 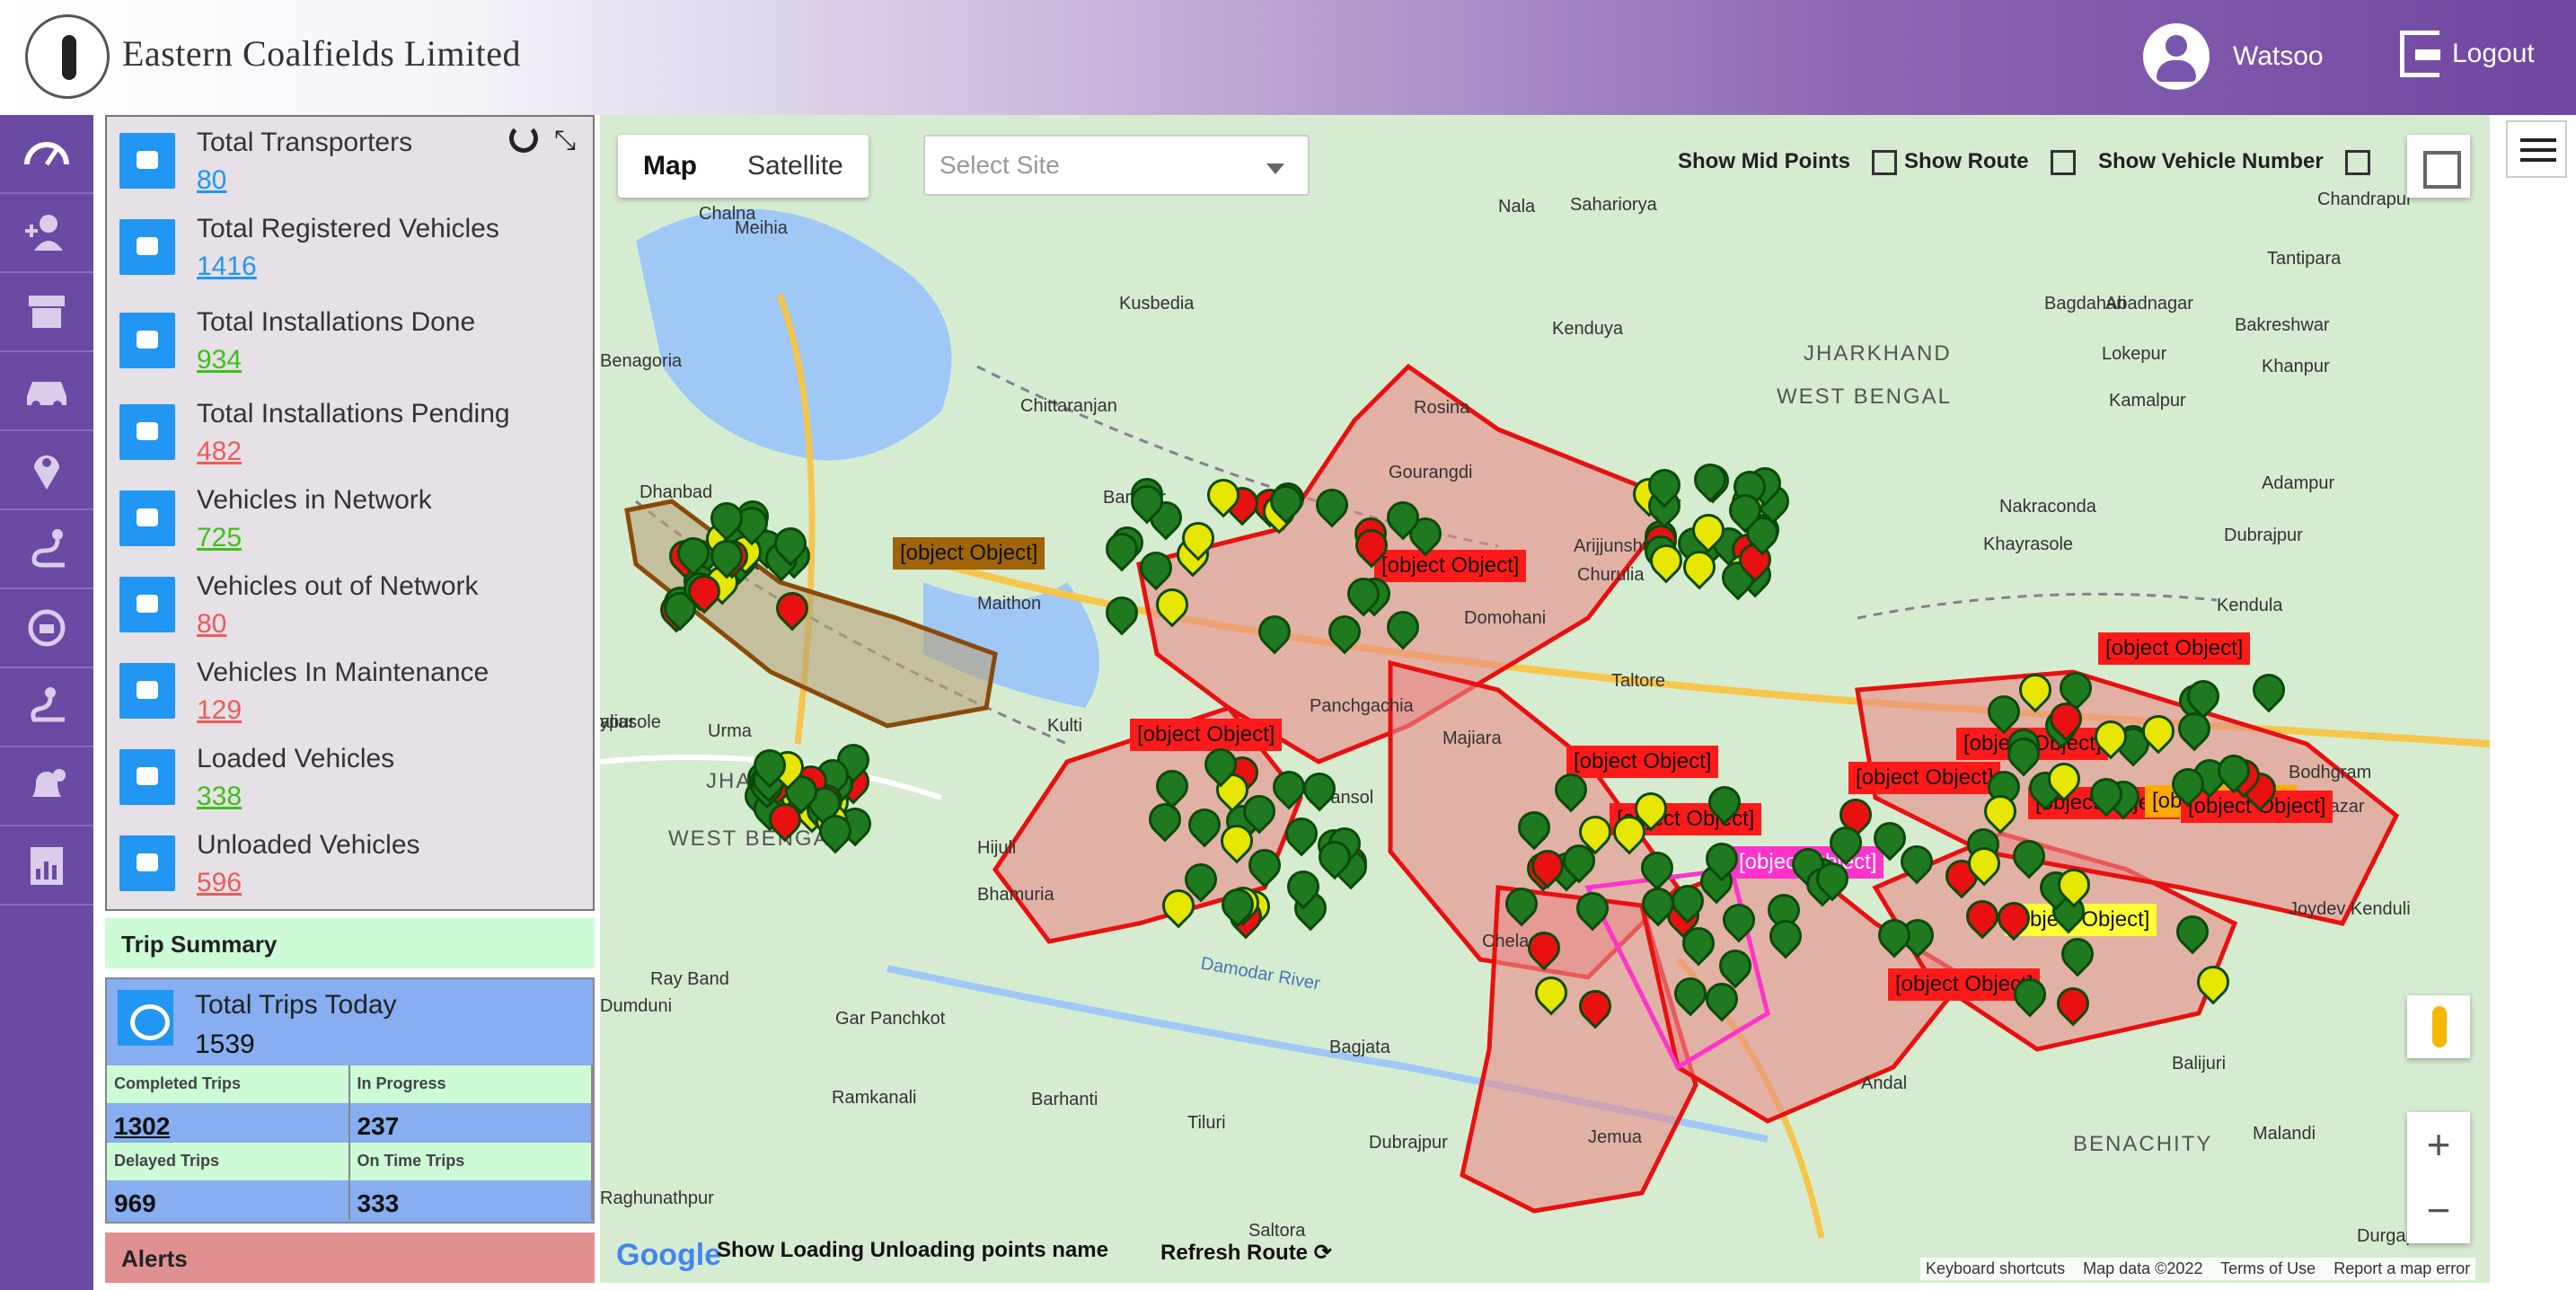 What do you see at coordinates (338, 586) in the screenshot?
I see `stat-label: Vehicles out of Network` at bounding box center [338, 586].